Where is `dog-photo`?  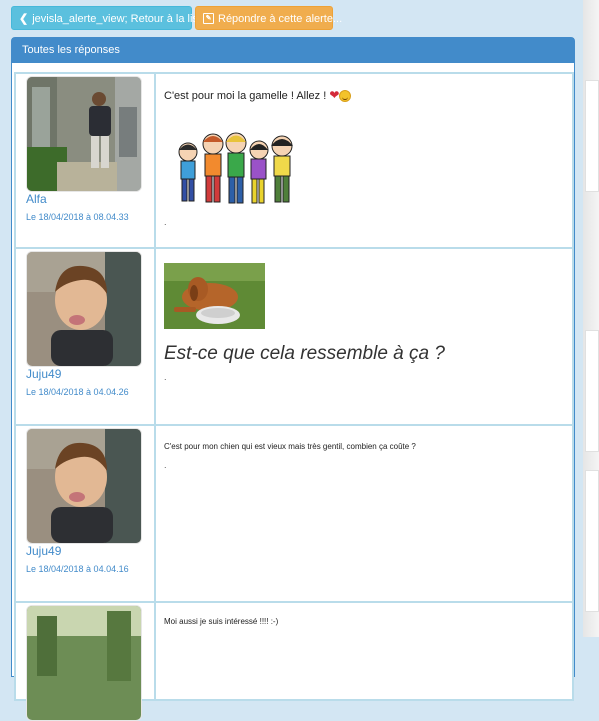 dog-photo is located at coordinates (214, 296).